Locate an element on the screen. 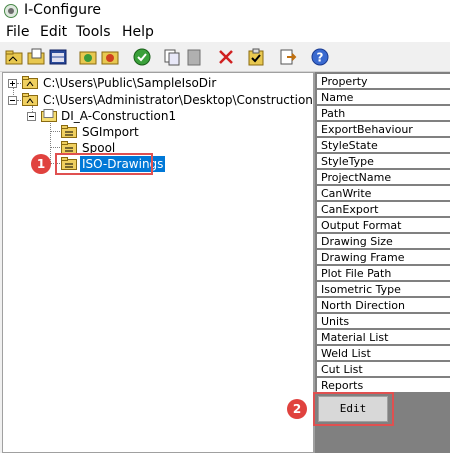 This screenshot has height=453, width=450. property-row: Plot File Path is located at coordinates (383, 273).